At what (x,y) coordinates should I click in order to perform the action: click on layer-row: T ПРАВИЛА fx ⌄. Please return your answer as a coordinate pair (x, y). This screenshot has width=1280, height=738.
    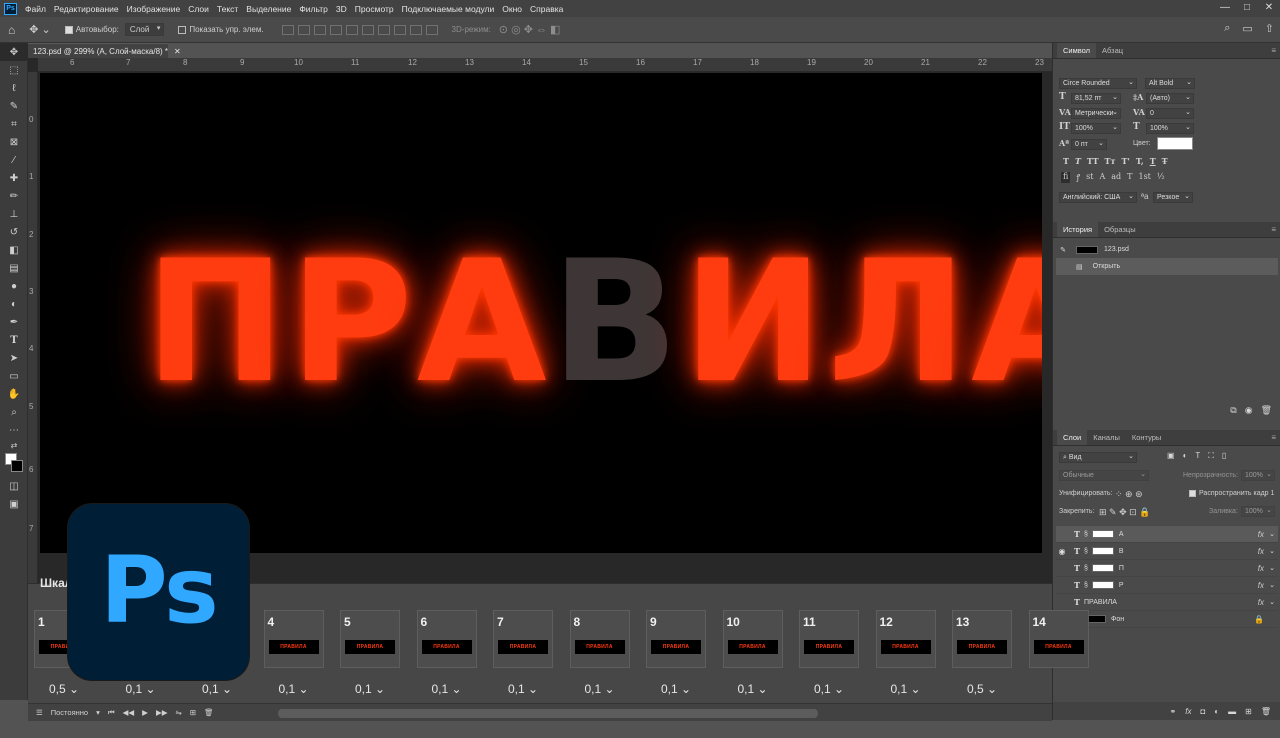
    Looking at the image, I should click on (1167, 602).